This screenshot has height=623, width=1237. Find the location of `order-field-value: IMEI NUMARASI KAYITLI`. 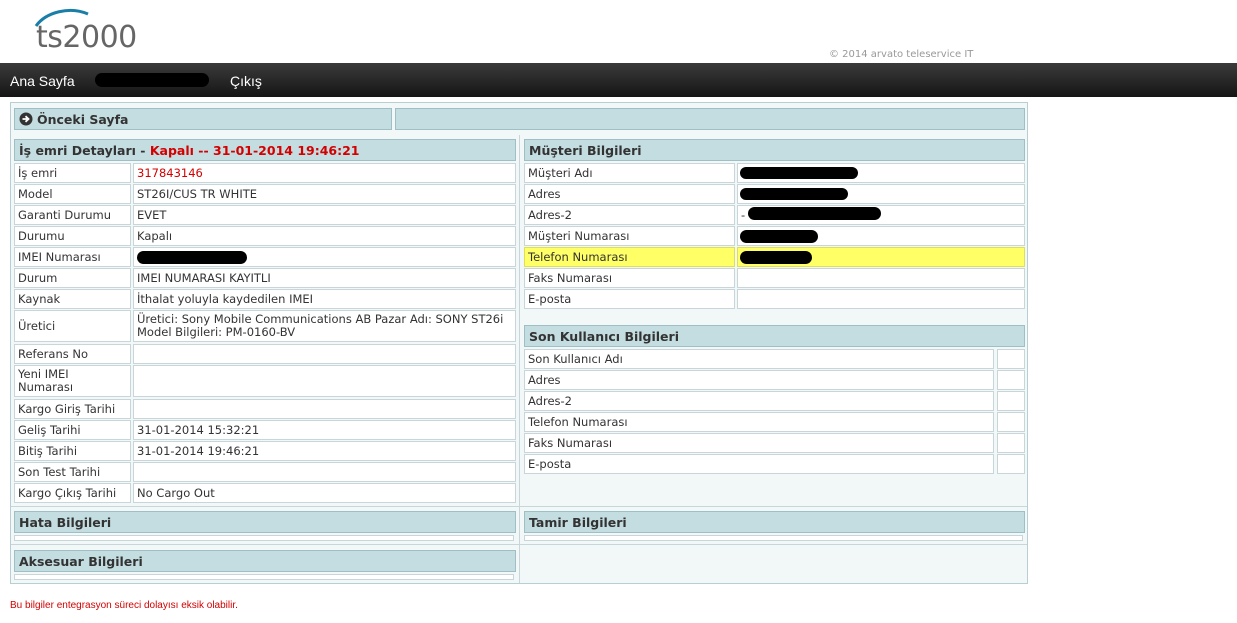

order-field-value: IMEI NUMARASI KAYITLI is located at coordinates (324, 278).